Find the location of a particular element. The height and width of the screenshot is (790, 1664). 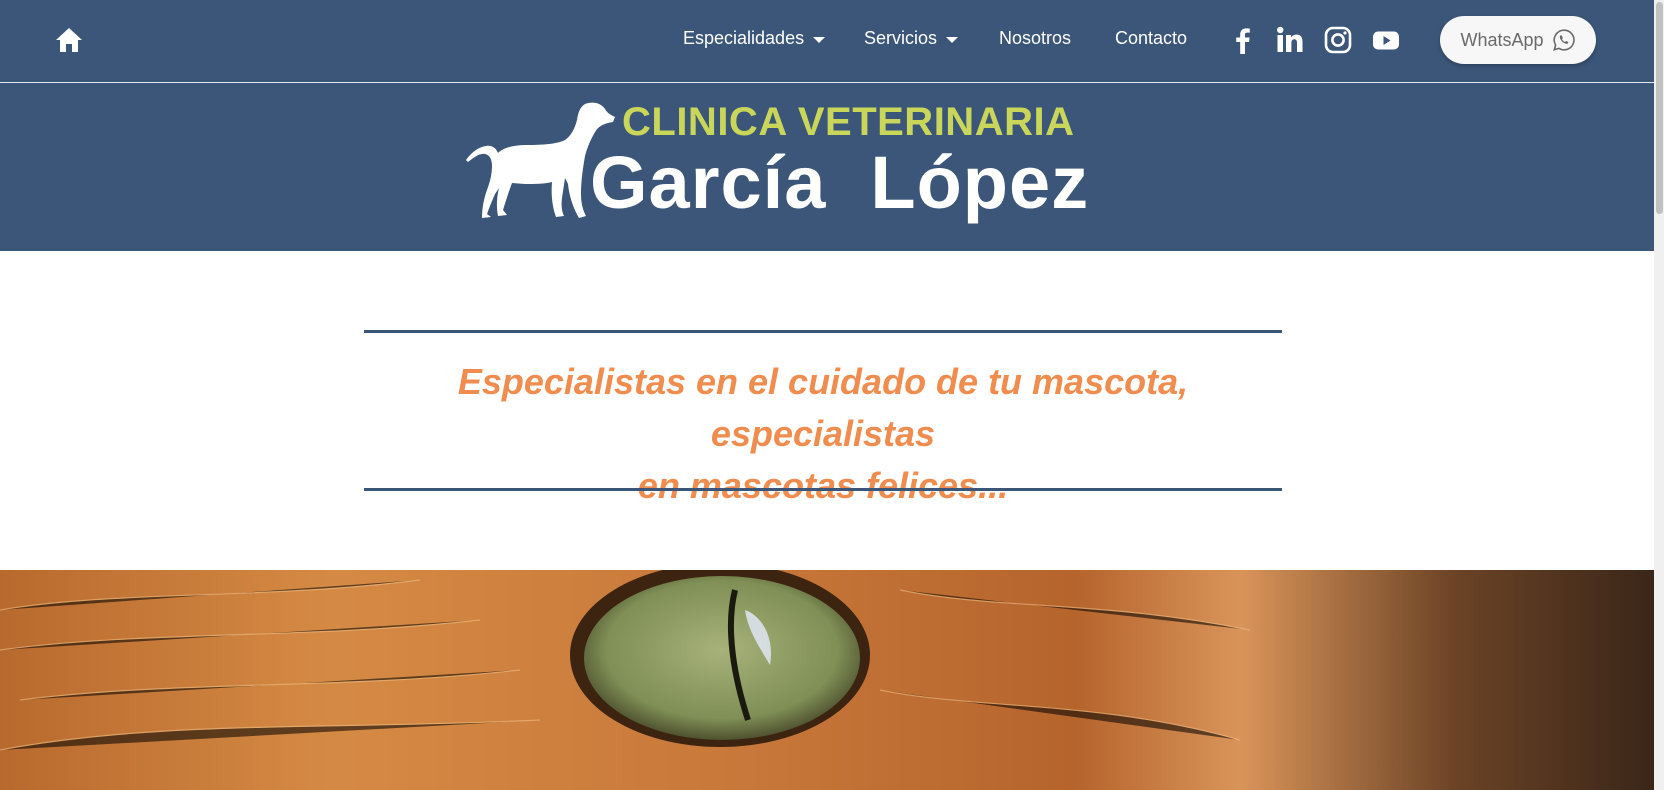

logo-name-first: García is located at coordinates (708, 182).